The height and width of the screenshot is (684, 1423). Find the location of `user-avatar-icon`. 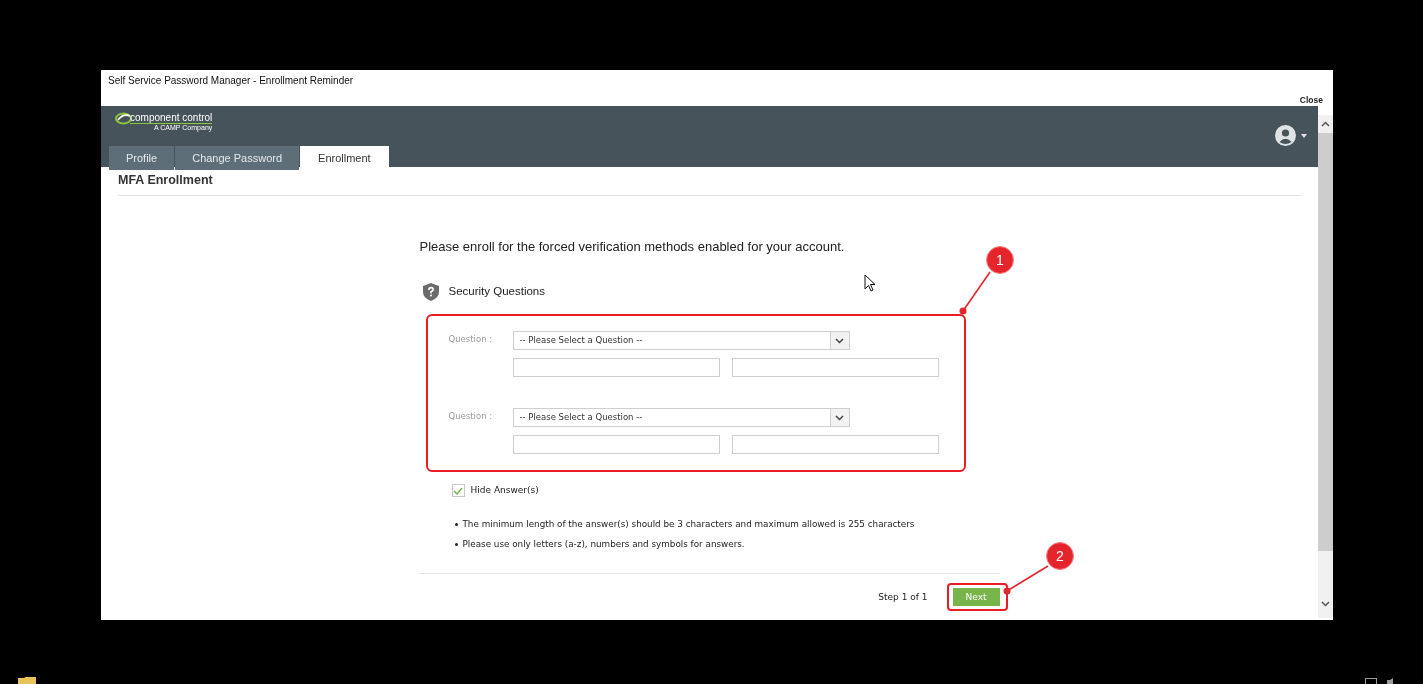

user-avatar-icon is located at coordinates (1285, 135).